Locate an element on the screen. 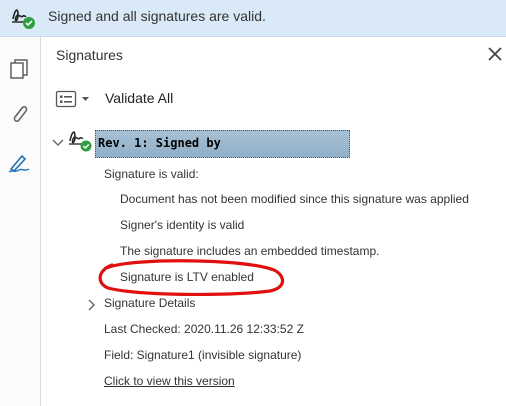 The image size is (506, 406). signature-status-banner: Signed and all signatures are valid. is located at coordinates (253, 18).